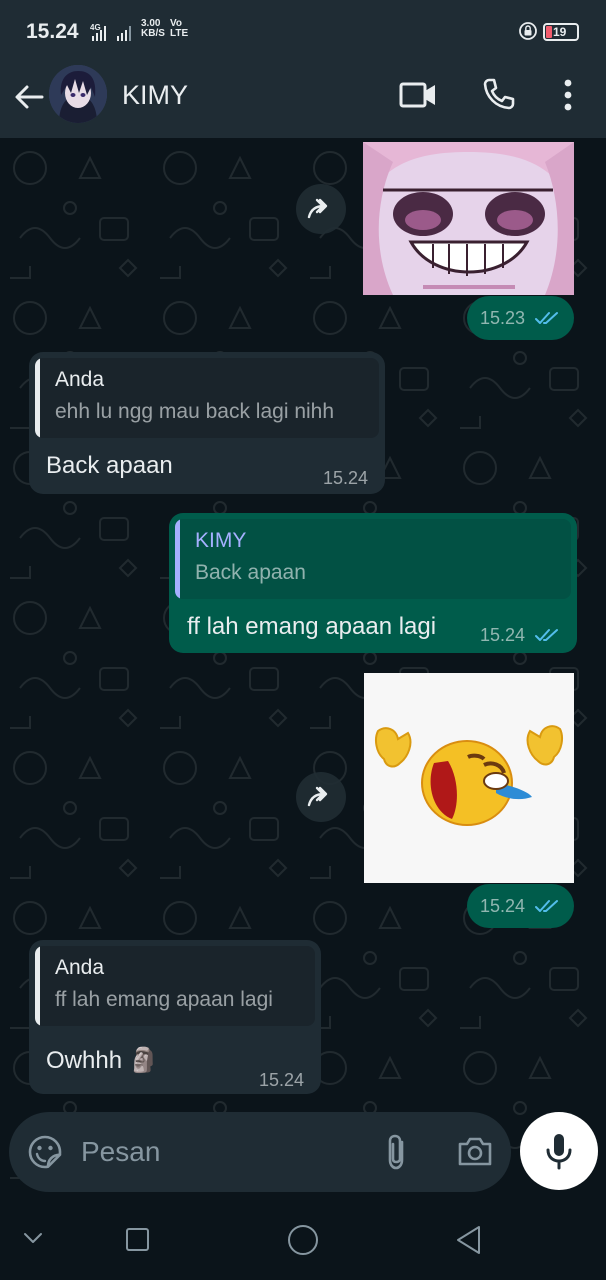  What do you see at coordinates (207, 398) in the screenshot?
I see `quoted-message: Anda ehh lu ngg mau back lagi nihh` at bounding box center [207, 398].